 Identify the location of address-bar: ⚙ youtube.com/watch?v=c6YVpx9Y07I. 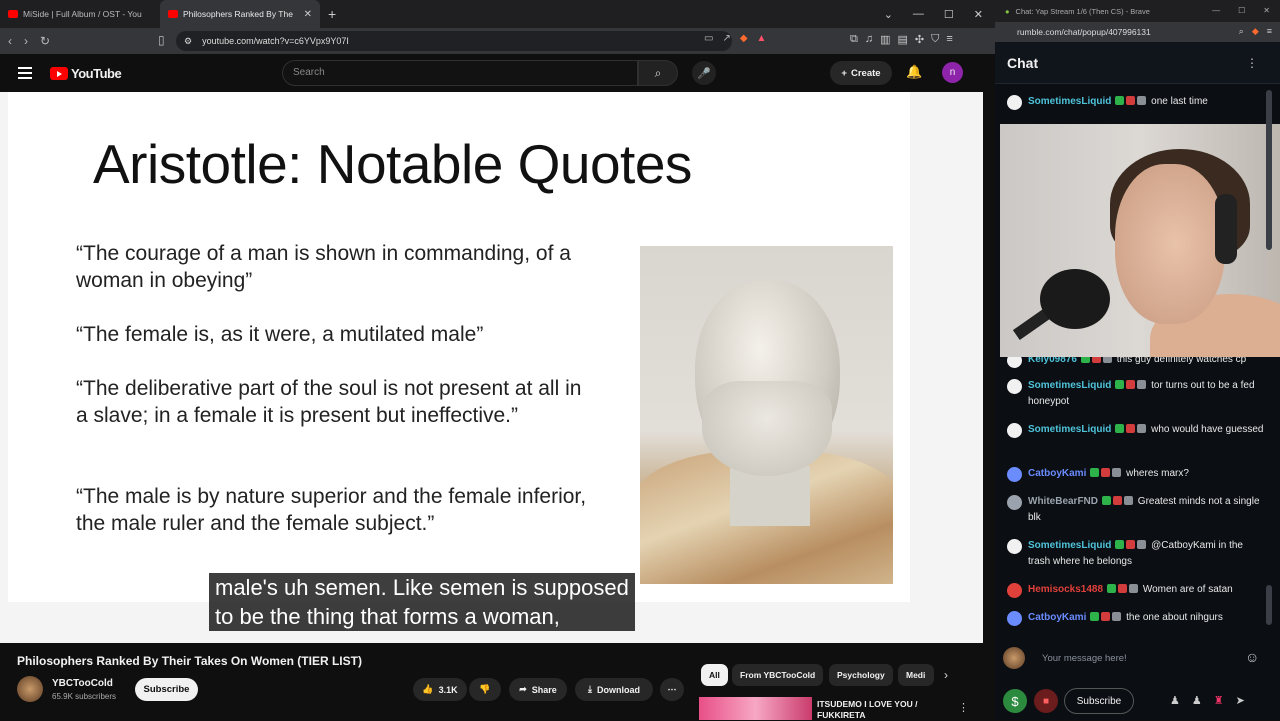
(454, 41).